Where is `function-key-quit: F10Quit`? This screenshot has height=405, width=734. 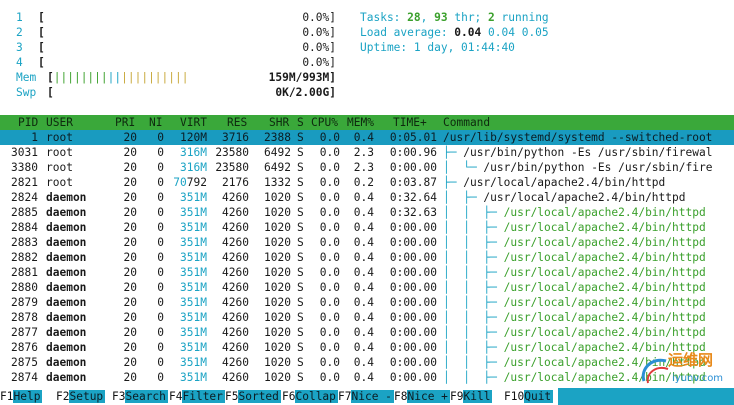
function-key-quit: F10Quit is located at coordinates (529, 396).